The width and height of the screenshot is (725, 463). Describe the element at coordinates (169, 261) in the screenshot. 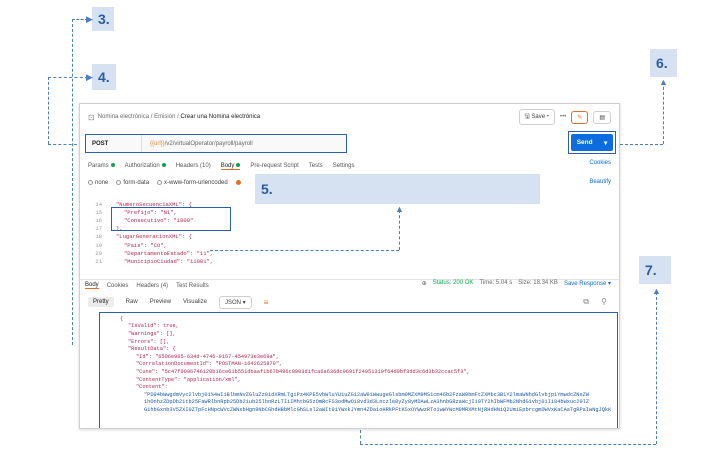

I see `line-text: "MunicipioCiudad": "11001",` at that location.